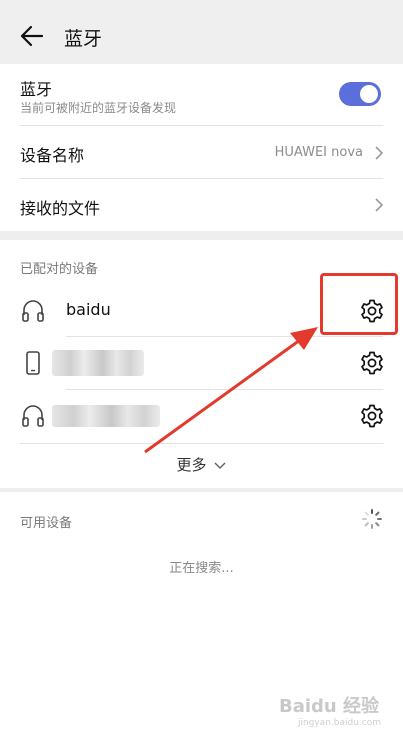 The height and width of the screenshot is (732, 403). I want to click on watermark-url: jingyan.baidu.com, so click(339, 723).